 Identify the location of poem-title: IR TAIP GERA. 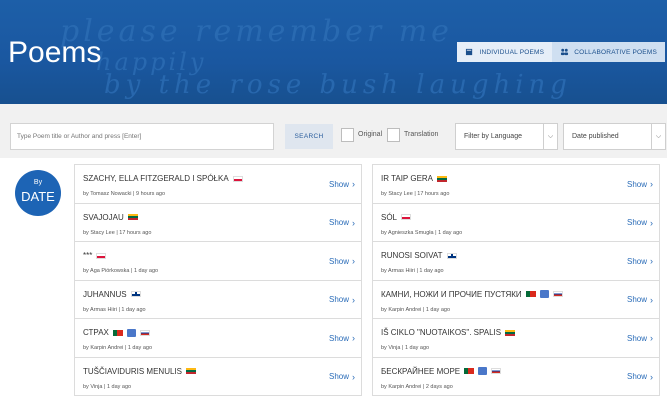
(407, 178).